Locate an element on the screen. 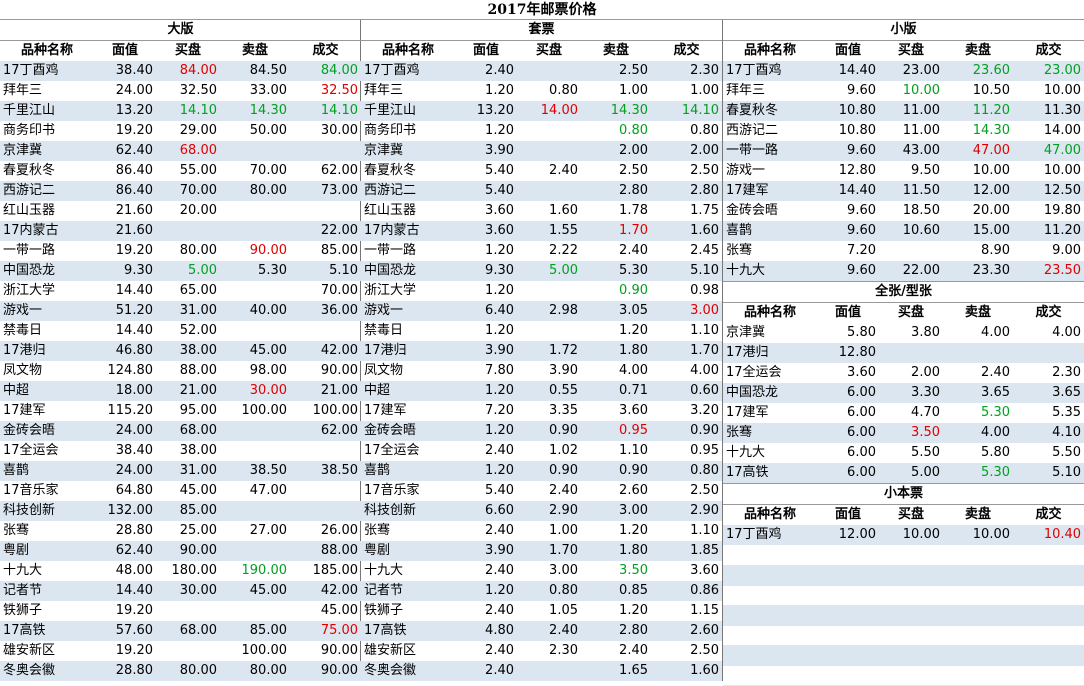  price-cell: 1.72 is located at coordinates (549, 351).